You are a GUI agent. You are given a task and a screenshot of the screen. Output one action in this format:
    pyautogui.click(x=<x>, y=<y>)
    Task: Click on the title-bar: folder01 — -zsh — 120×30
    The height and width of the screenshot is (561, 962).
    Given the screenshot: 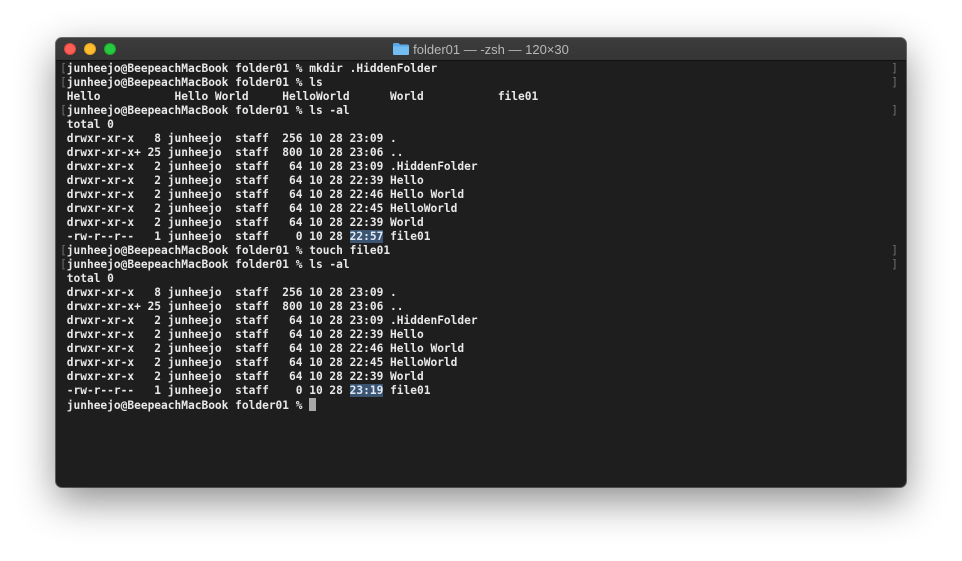 What is the action you would take?
    pyautogui.click(x=481, y=49)
    